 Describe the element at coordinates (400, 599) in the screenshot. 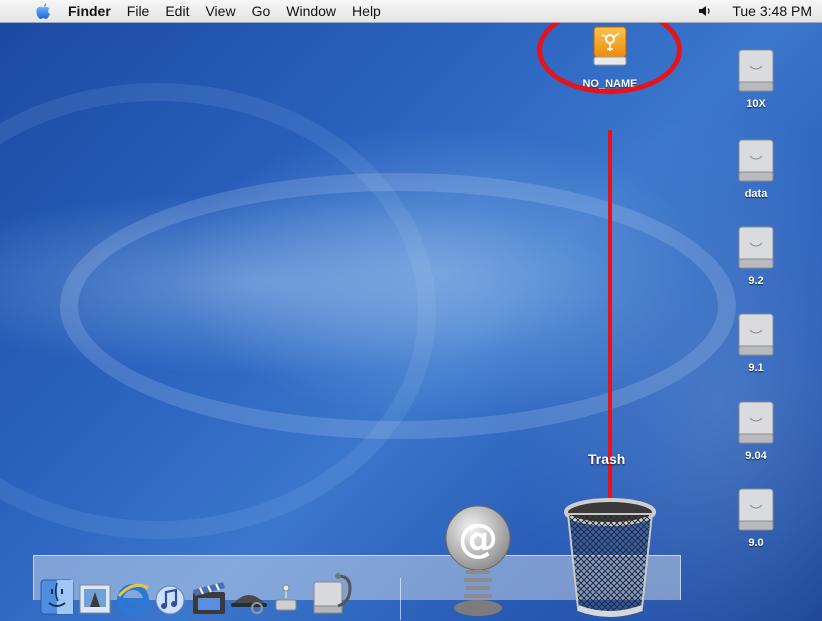

I see `dock-divider` at that location.